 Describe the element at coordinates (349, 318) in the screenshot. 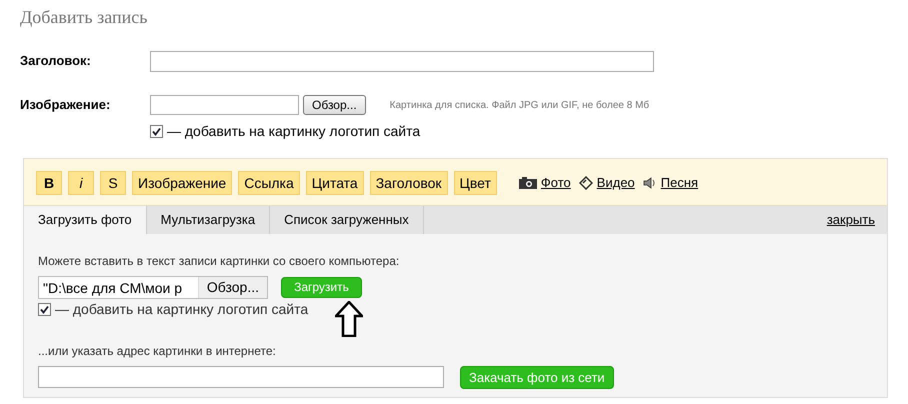

I see `arrow-icon` at that location.